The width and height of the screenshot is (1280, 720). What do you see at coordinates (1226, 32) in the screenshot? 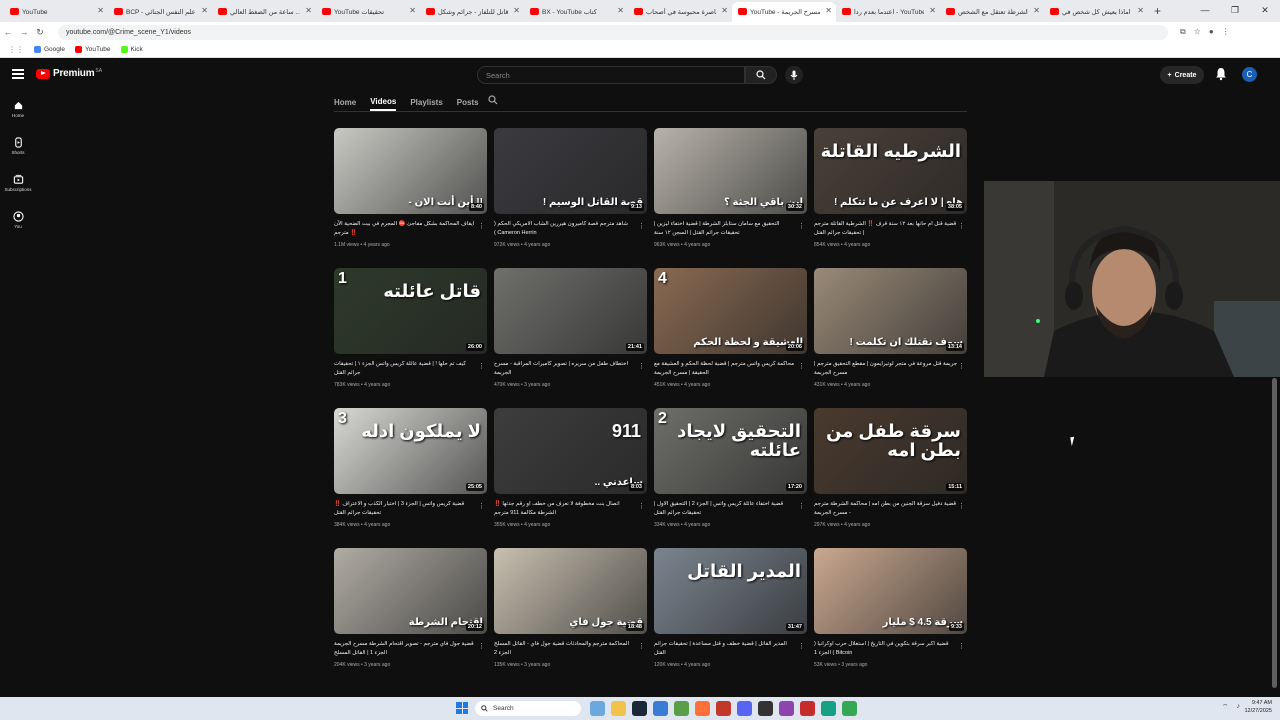
I see `menu-icon: ⋮` at bounding box center [1226, 32].